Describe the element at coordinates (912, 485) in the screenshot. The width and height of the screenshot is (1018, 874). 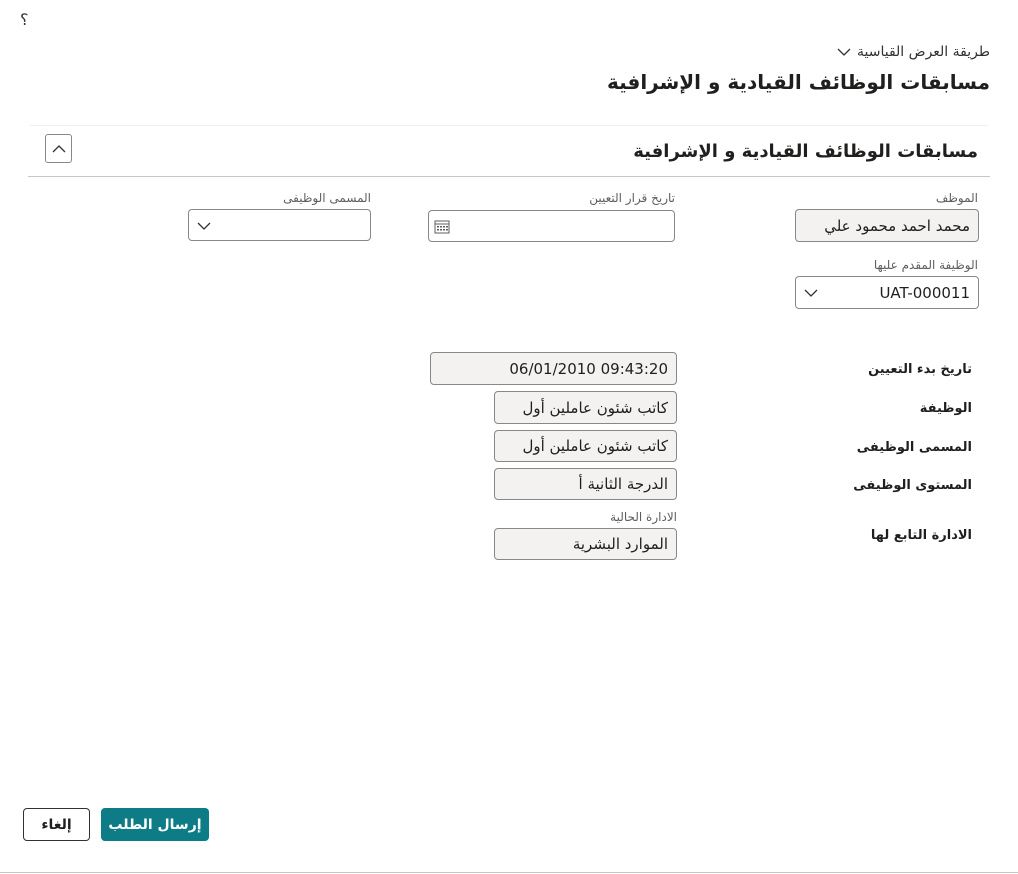
I see `level-label: المستوى الوظيفى` at that location.